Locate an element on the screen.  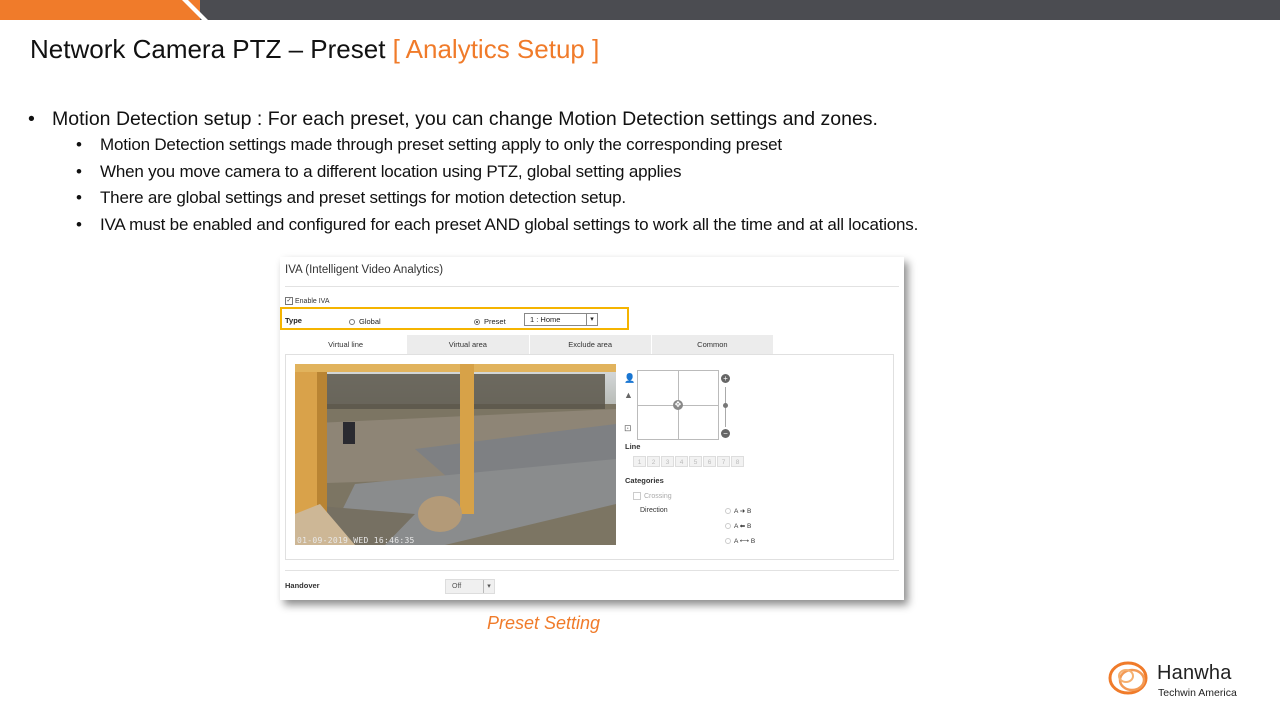
crossing-checkbox: Crossing is located at coordinates (652, 496).